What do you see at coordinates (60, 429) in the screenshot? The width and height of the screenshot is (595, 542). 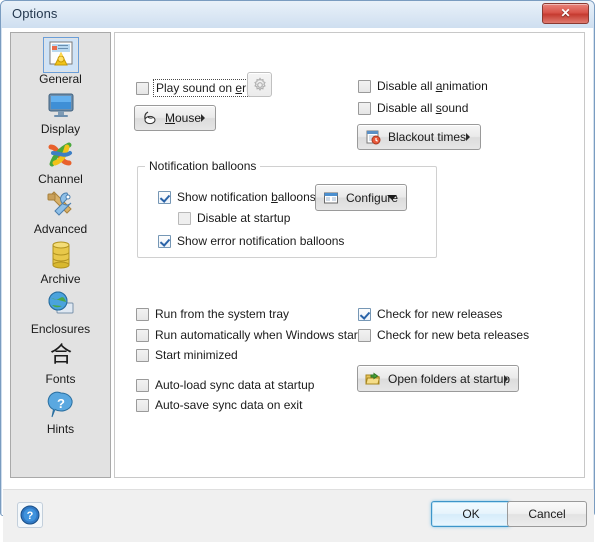 I see `sidebar-item-label: Hints` at bounding box center [60, 429].